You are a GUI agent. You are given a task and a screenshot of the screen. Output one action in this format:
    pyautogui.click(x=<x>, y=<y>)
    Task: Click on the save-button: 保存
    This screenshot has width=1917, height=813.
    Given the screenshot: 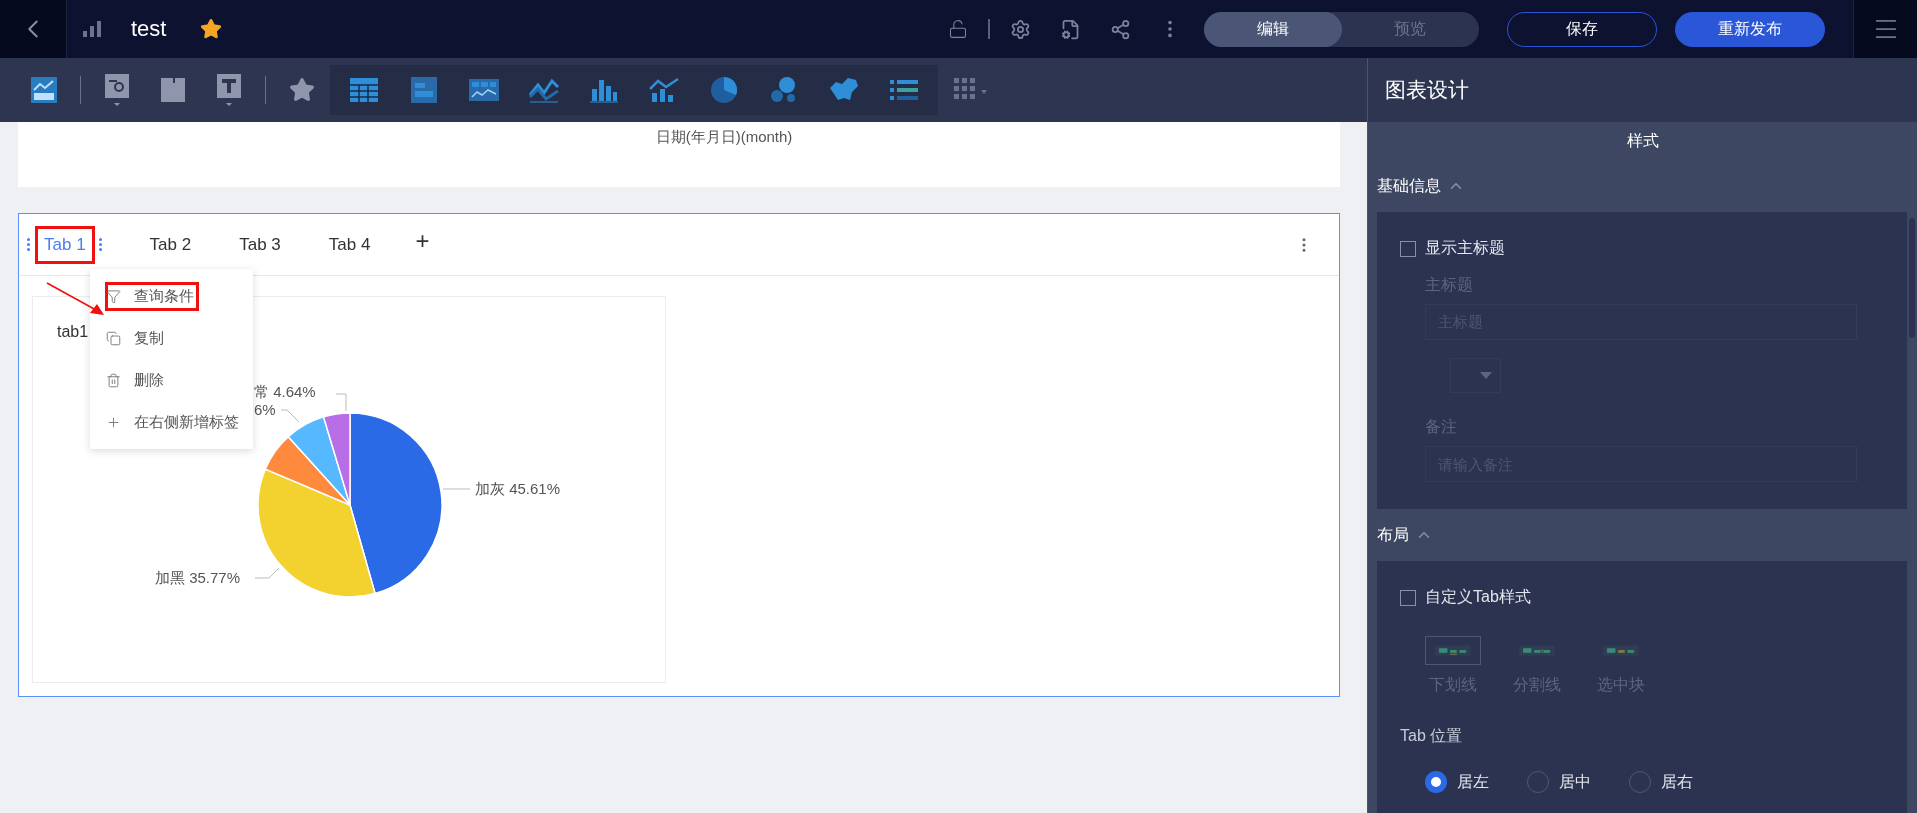 What is the action you would take?
    pyautogui.click(x=1582, y=29)
    